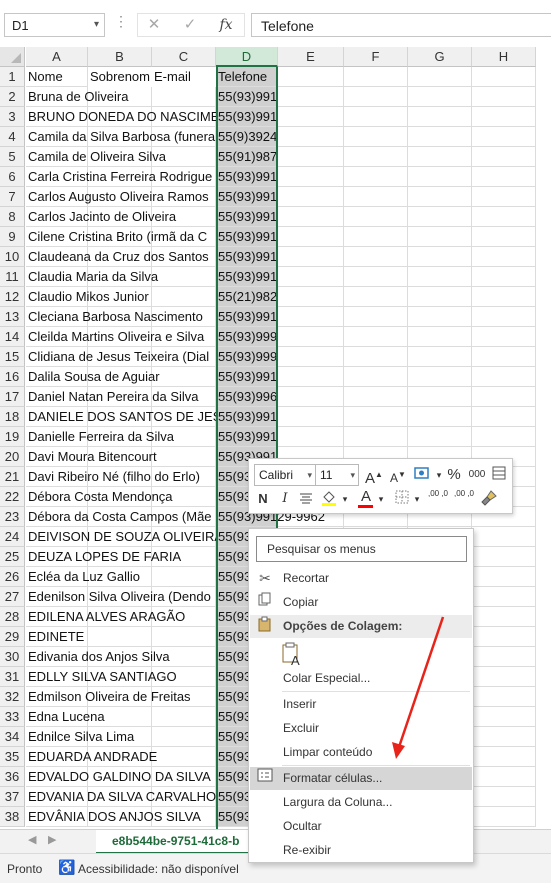  I want to click on row-header: 8, so click(12, 217).